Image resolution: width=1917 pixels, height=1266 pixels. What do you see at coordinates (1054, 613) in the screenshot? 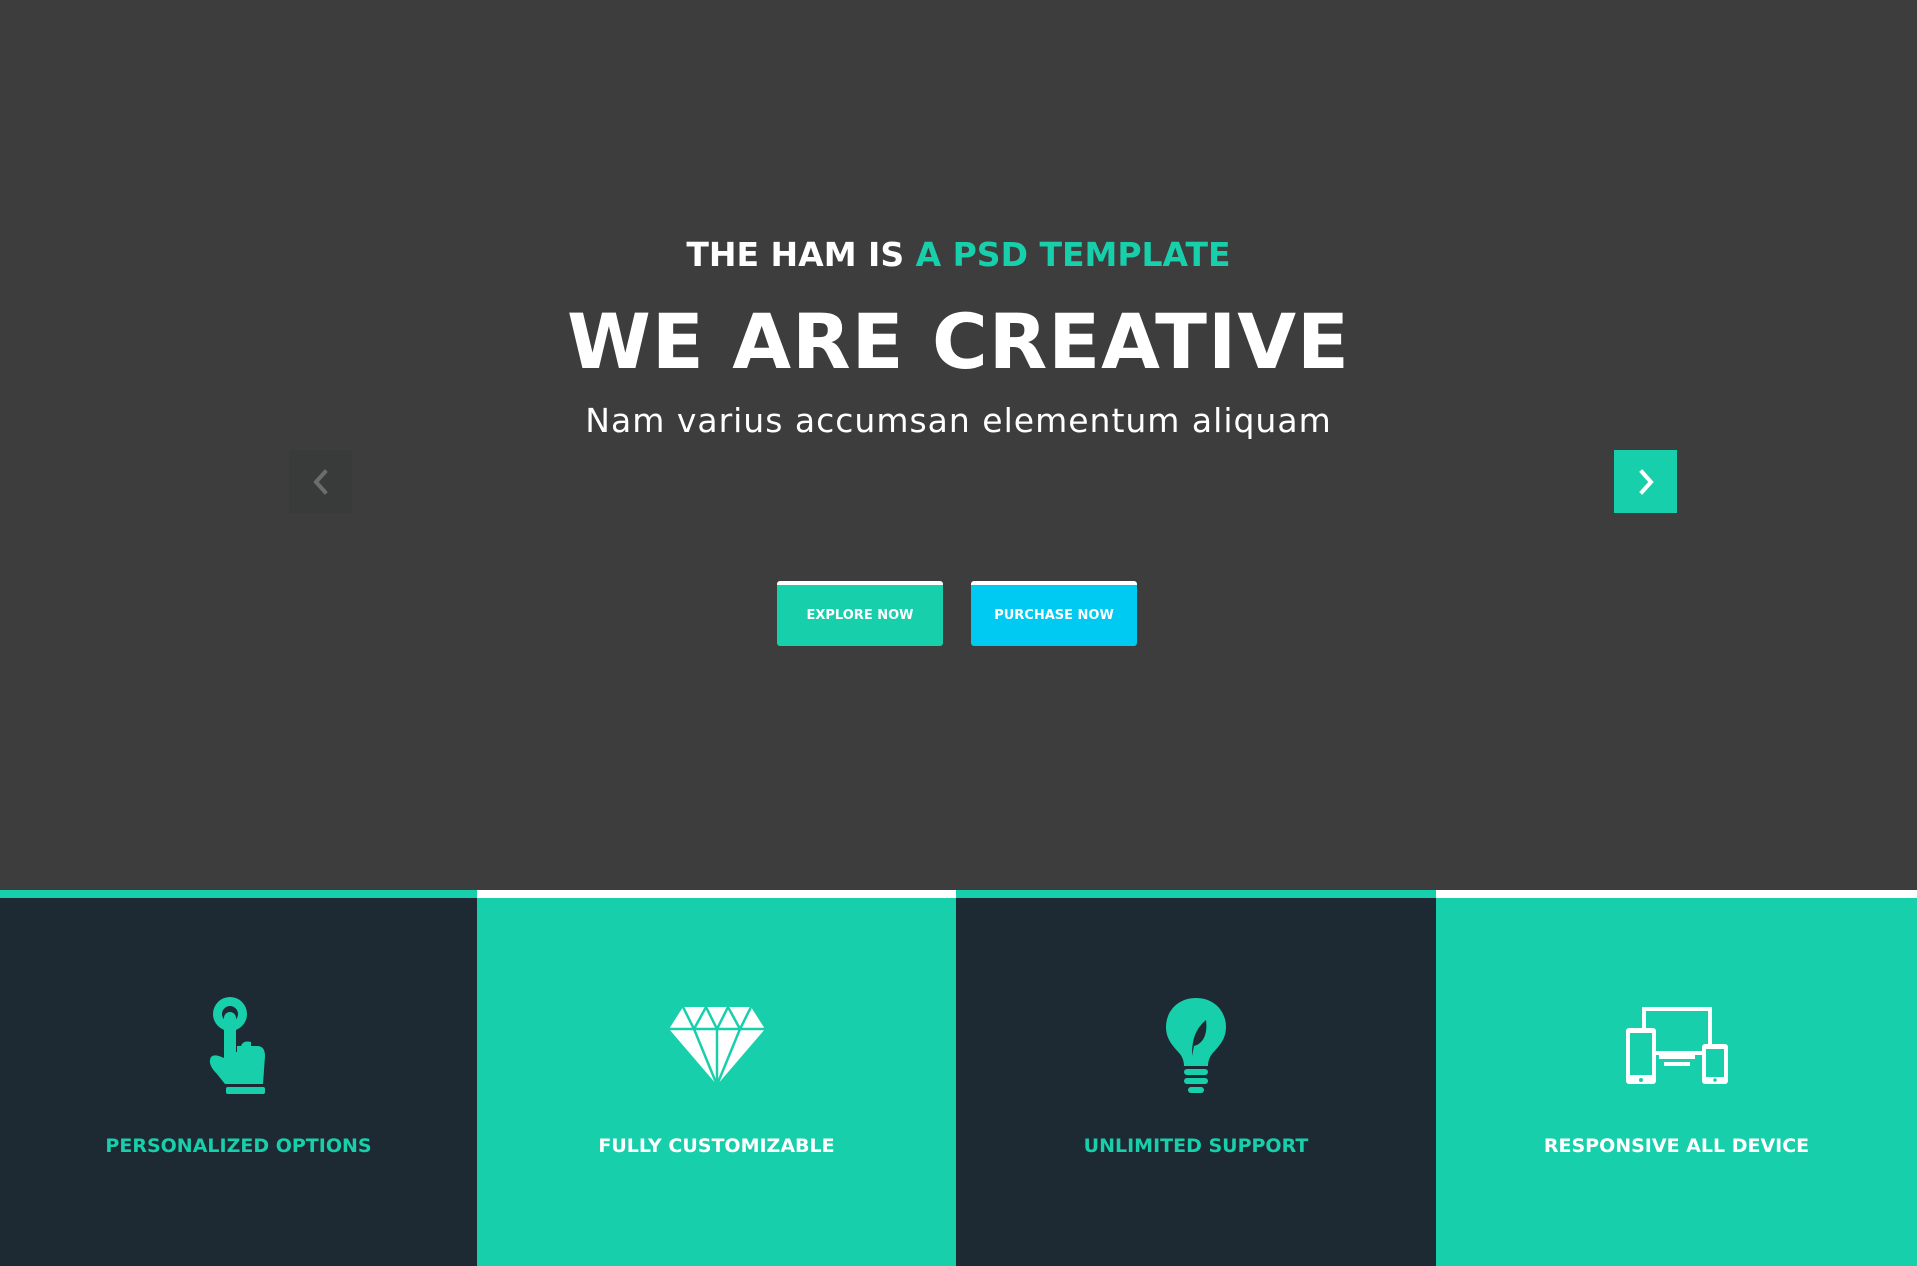
I see `purchase-now-button: PURCHASE NOW` at bounding box center [1054, 613].